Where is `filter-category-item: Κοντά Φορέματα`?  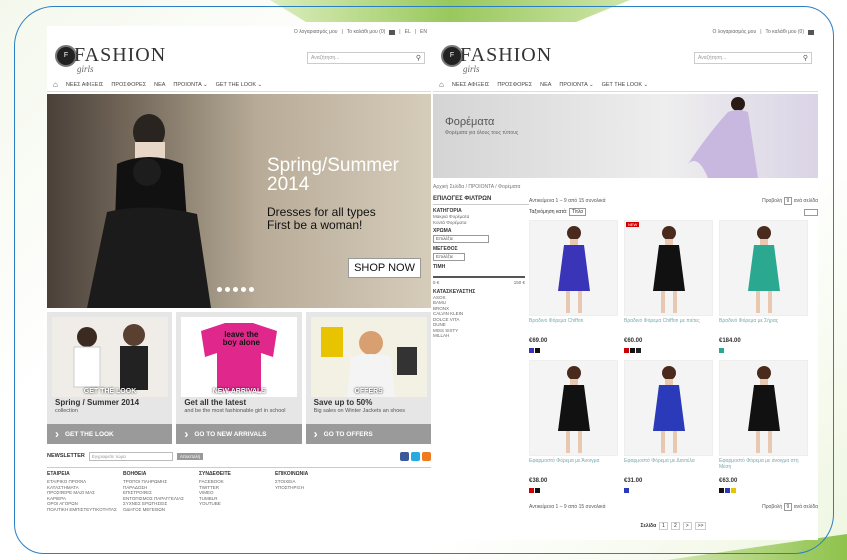 filter-category-item: Κοντά Φορέματα is located at coordinates (481, 223).